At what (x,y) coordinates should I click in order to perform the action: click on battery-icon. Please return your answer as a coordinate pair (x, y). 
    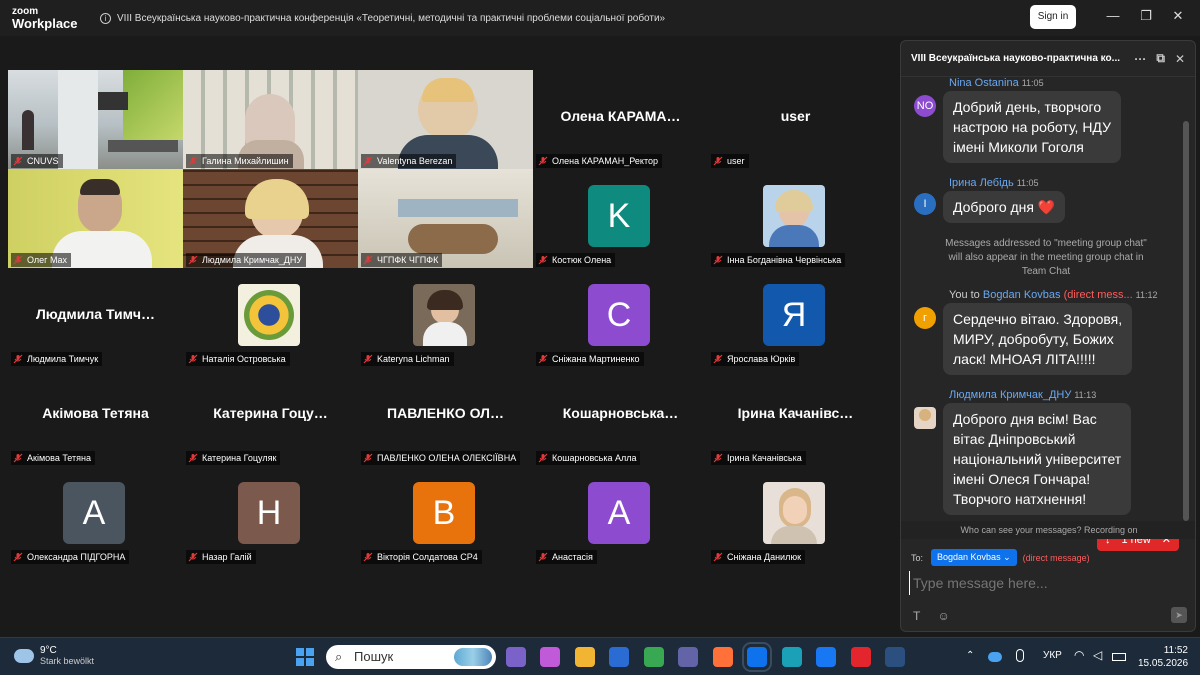
    Looking at the image, I should click on (1119, 657).